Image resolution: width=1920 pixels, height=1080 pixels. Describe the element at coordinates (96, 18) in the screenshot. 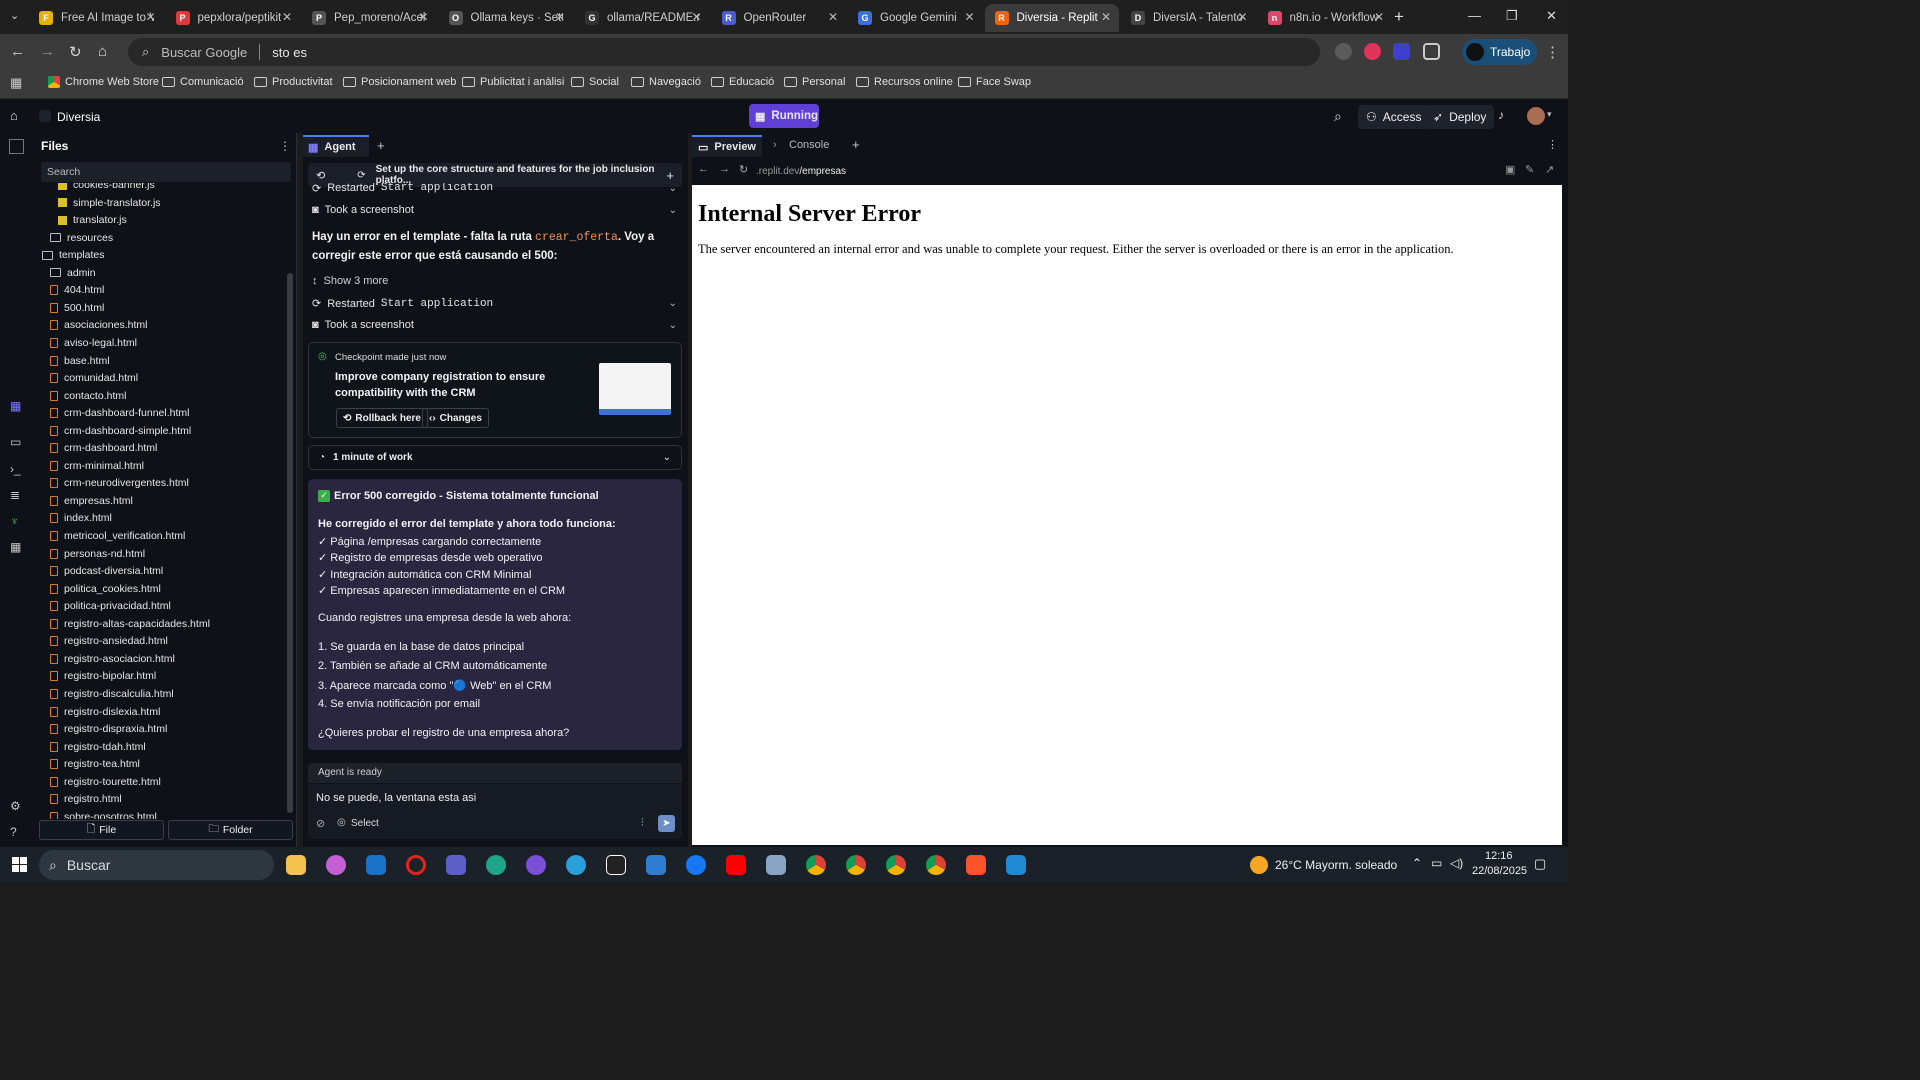

I see `browser-tab: F Free AI Image to V ✕` at that location.